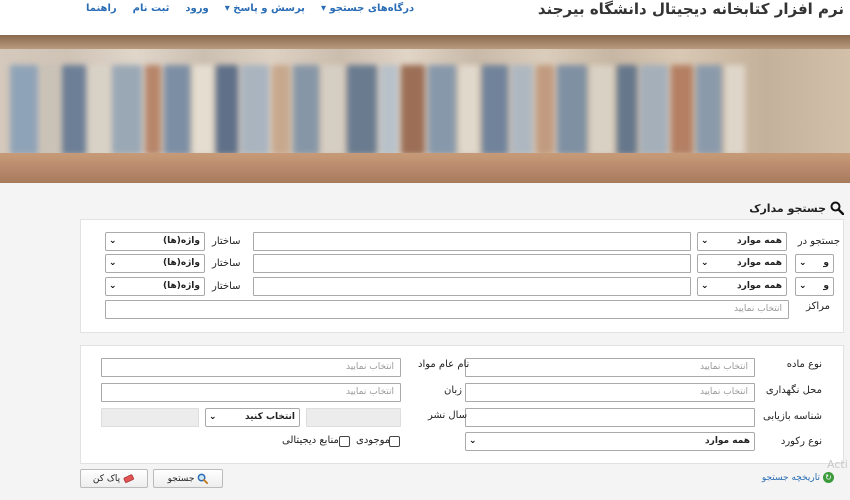 Image resolution: width=850 pixels, height=500 pixels. Describe the element at coordinates (367, 8) in the screenshot. I see `nav-search-portals: درگاه‌های جستجو ▾` at that location.